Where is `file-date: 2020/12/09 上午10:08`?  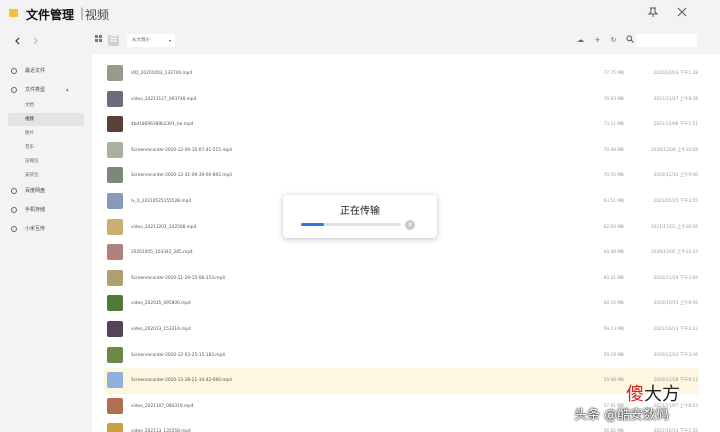 file-date: 2020/12/09 上午10:08 is located at coordinates (674, 150).